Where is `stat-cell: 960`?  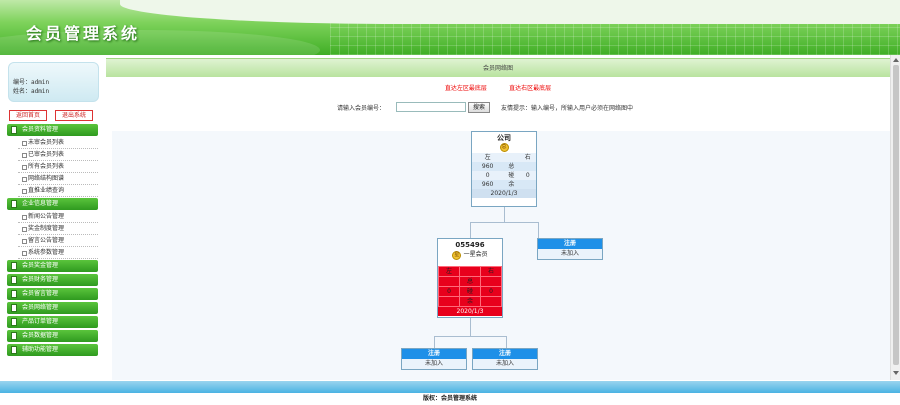
stat-cell: 960 is located at coordinates (488, 166).